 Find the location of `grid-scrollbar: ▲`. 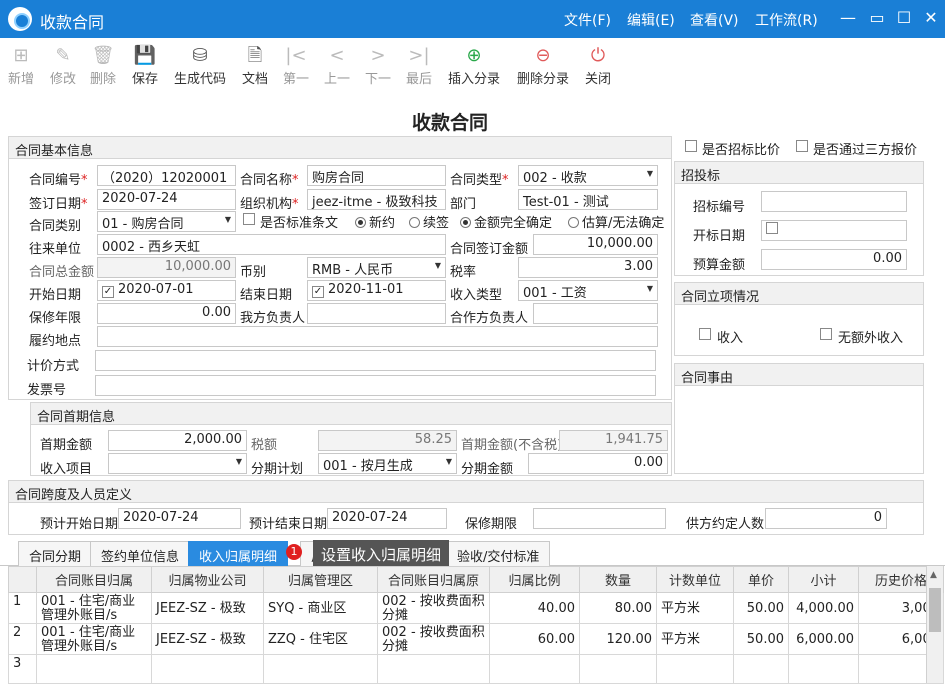

grid-scrollbar: ▲ is located at coordinates (934, 624).